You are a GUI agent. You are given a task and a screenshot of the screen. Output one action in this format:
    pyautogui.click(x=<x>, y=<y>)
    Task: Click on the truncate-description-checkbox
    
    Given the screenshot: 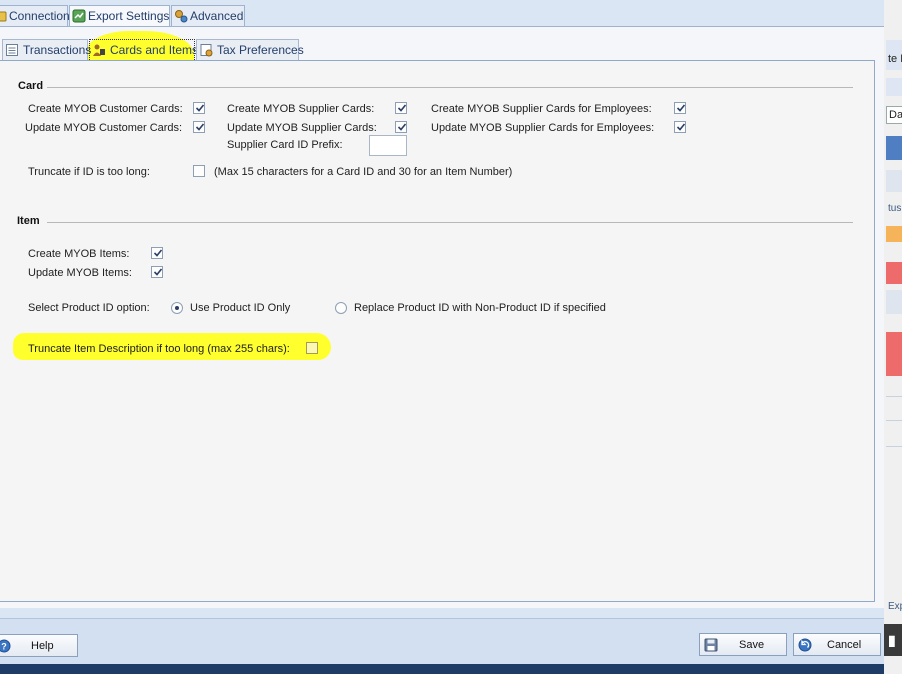 What is the action you would take?
    pyautogui.click(x=312, y=348)
    